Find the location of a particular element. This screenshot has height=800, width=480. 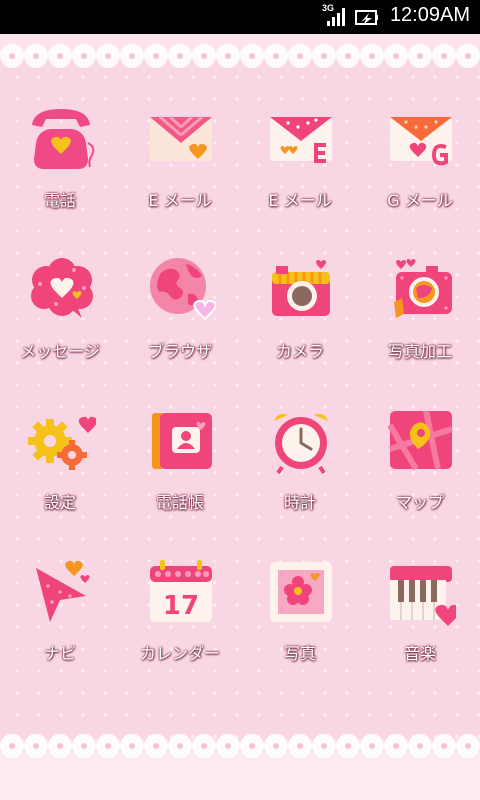

app-navi: ナビ is located at coordinates (60, 618).